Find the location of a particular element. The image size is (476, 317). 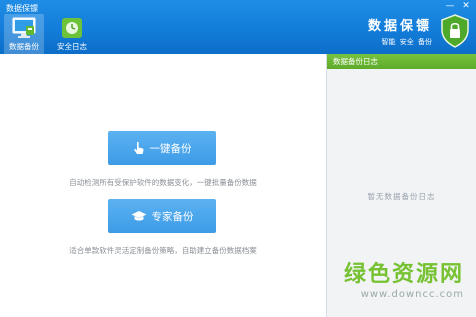

expert-backup-label: 专家备份 is located at coordinates (172, 216).